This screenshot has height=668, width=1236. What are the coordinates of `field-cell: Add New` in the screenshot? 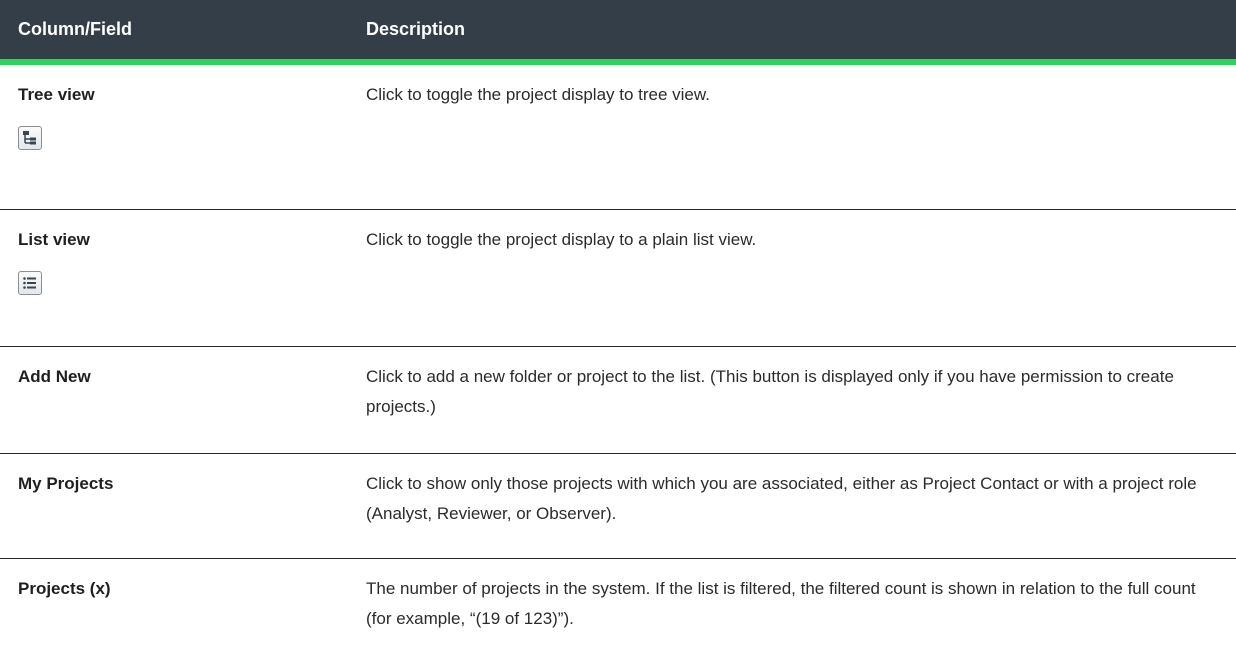 It's located at (169, 400).